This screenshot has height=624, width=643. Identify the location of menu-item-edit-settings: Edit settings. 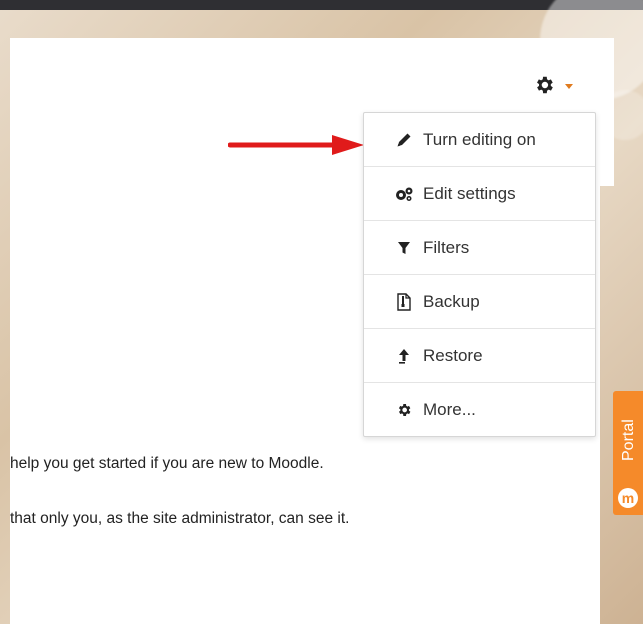
(479, 194).